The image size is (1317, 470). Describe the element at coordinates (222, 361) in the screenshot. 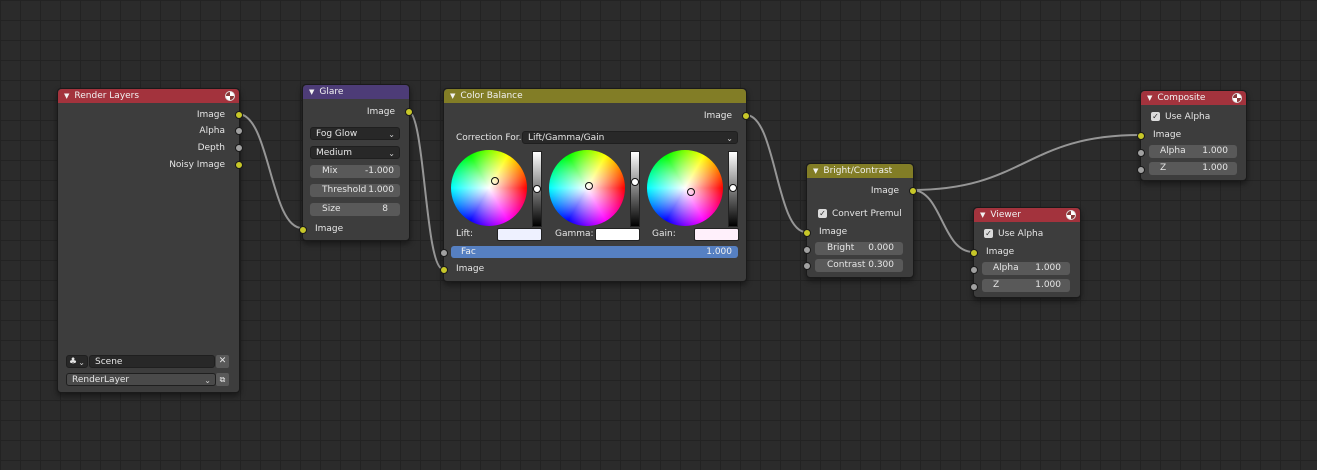

I see `close-icon: ✕` at that location.